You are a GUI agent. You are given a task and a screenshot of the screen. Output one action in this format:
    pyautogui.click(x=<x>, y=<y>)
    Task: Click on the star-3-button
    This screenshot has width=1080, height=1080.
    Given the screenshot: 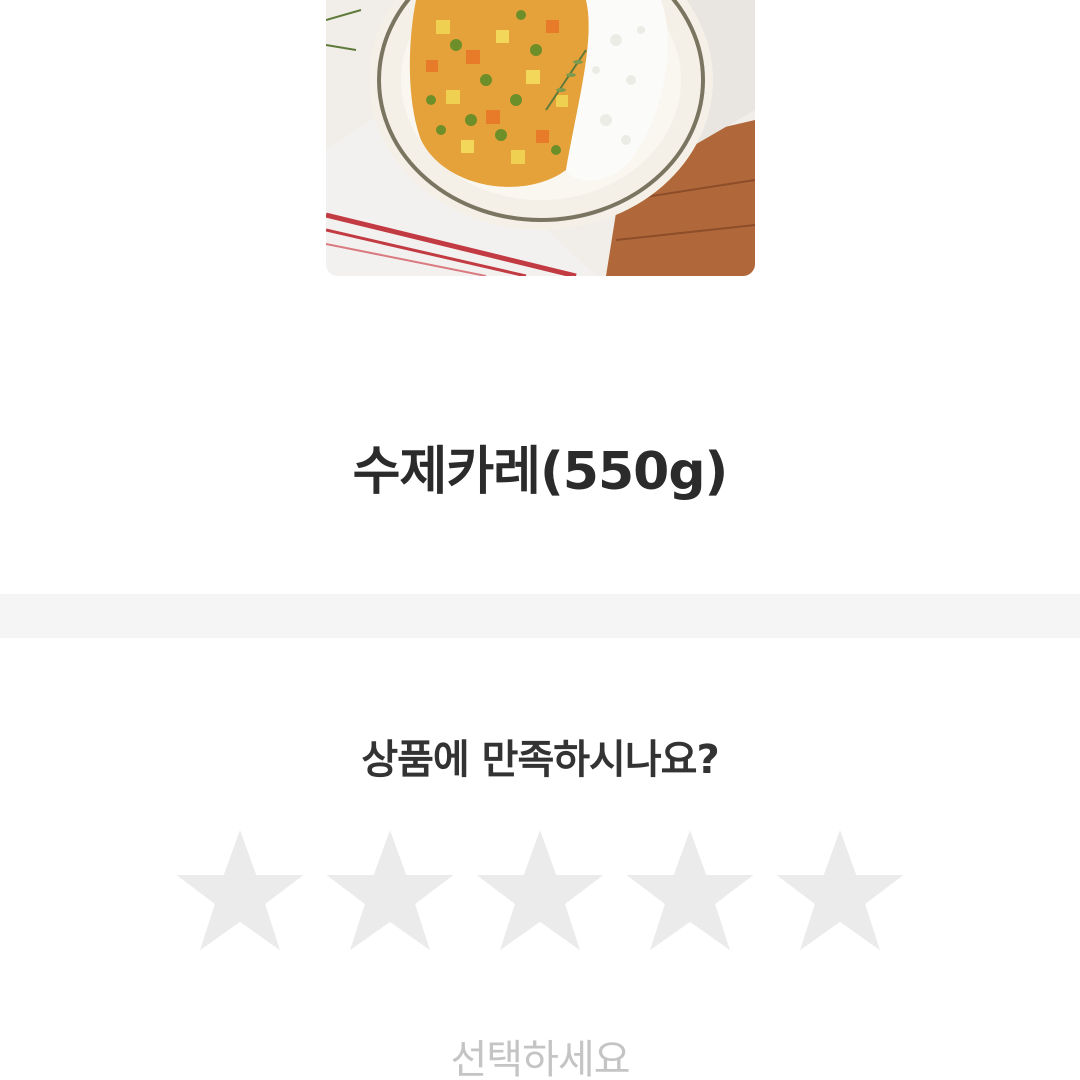 What is the action you would take?
    pyautogui.click(x=540, y=895)
    